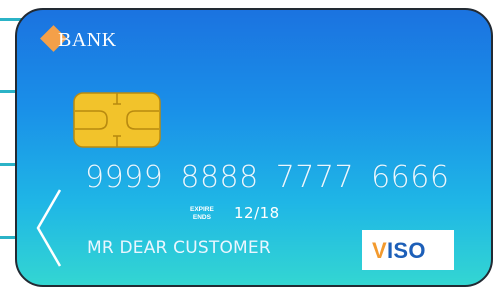 The width and height of the screenshot is (499, 289). I want to click on card-brand-logo: VISO, so click(408, 250).